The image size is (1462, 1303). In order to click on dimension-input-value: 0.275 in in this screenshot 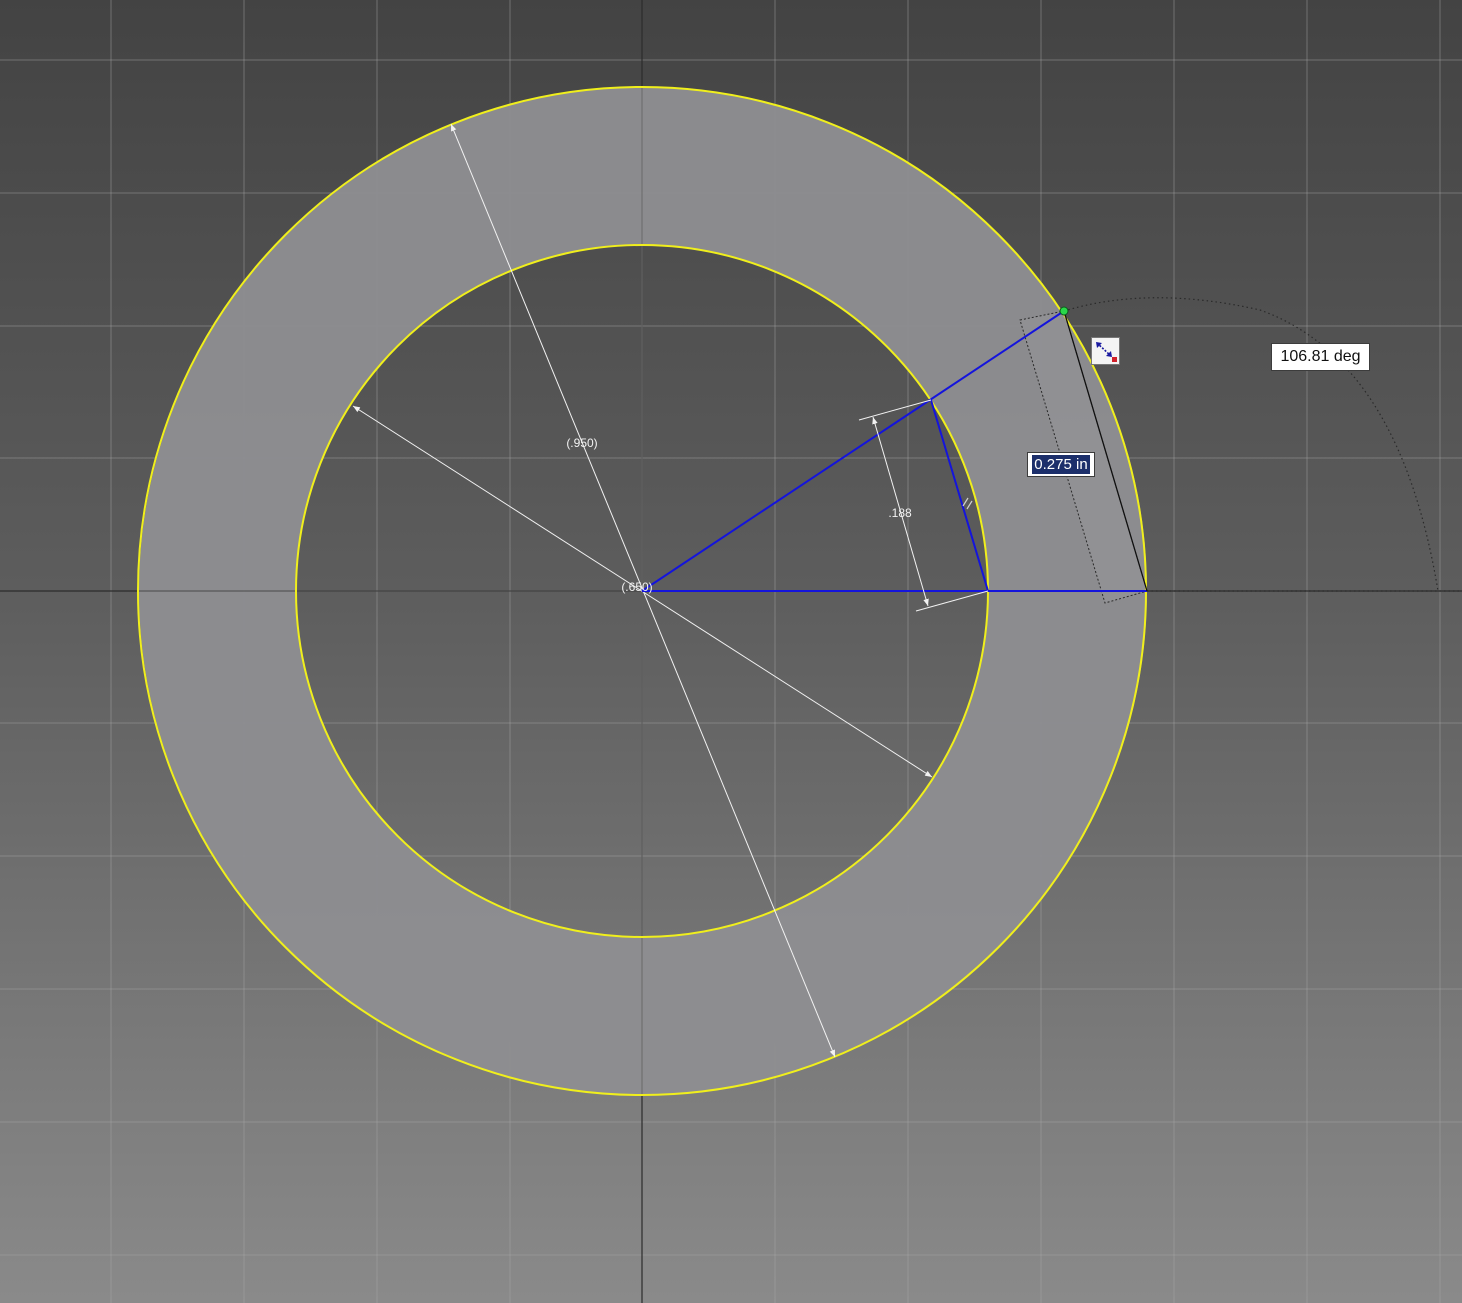, I will do `click(1061, 464)`.